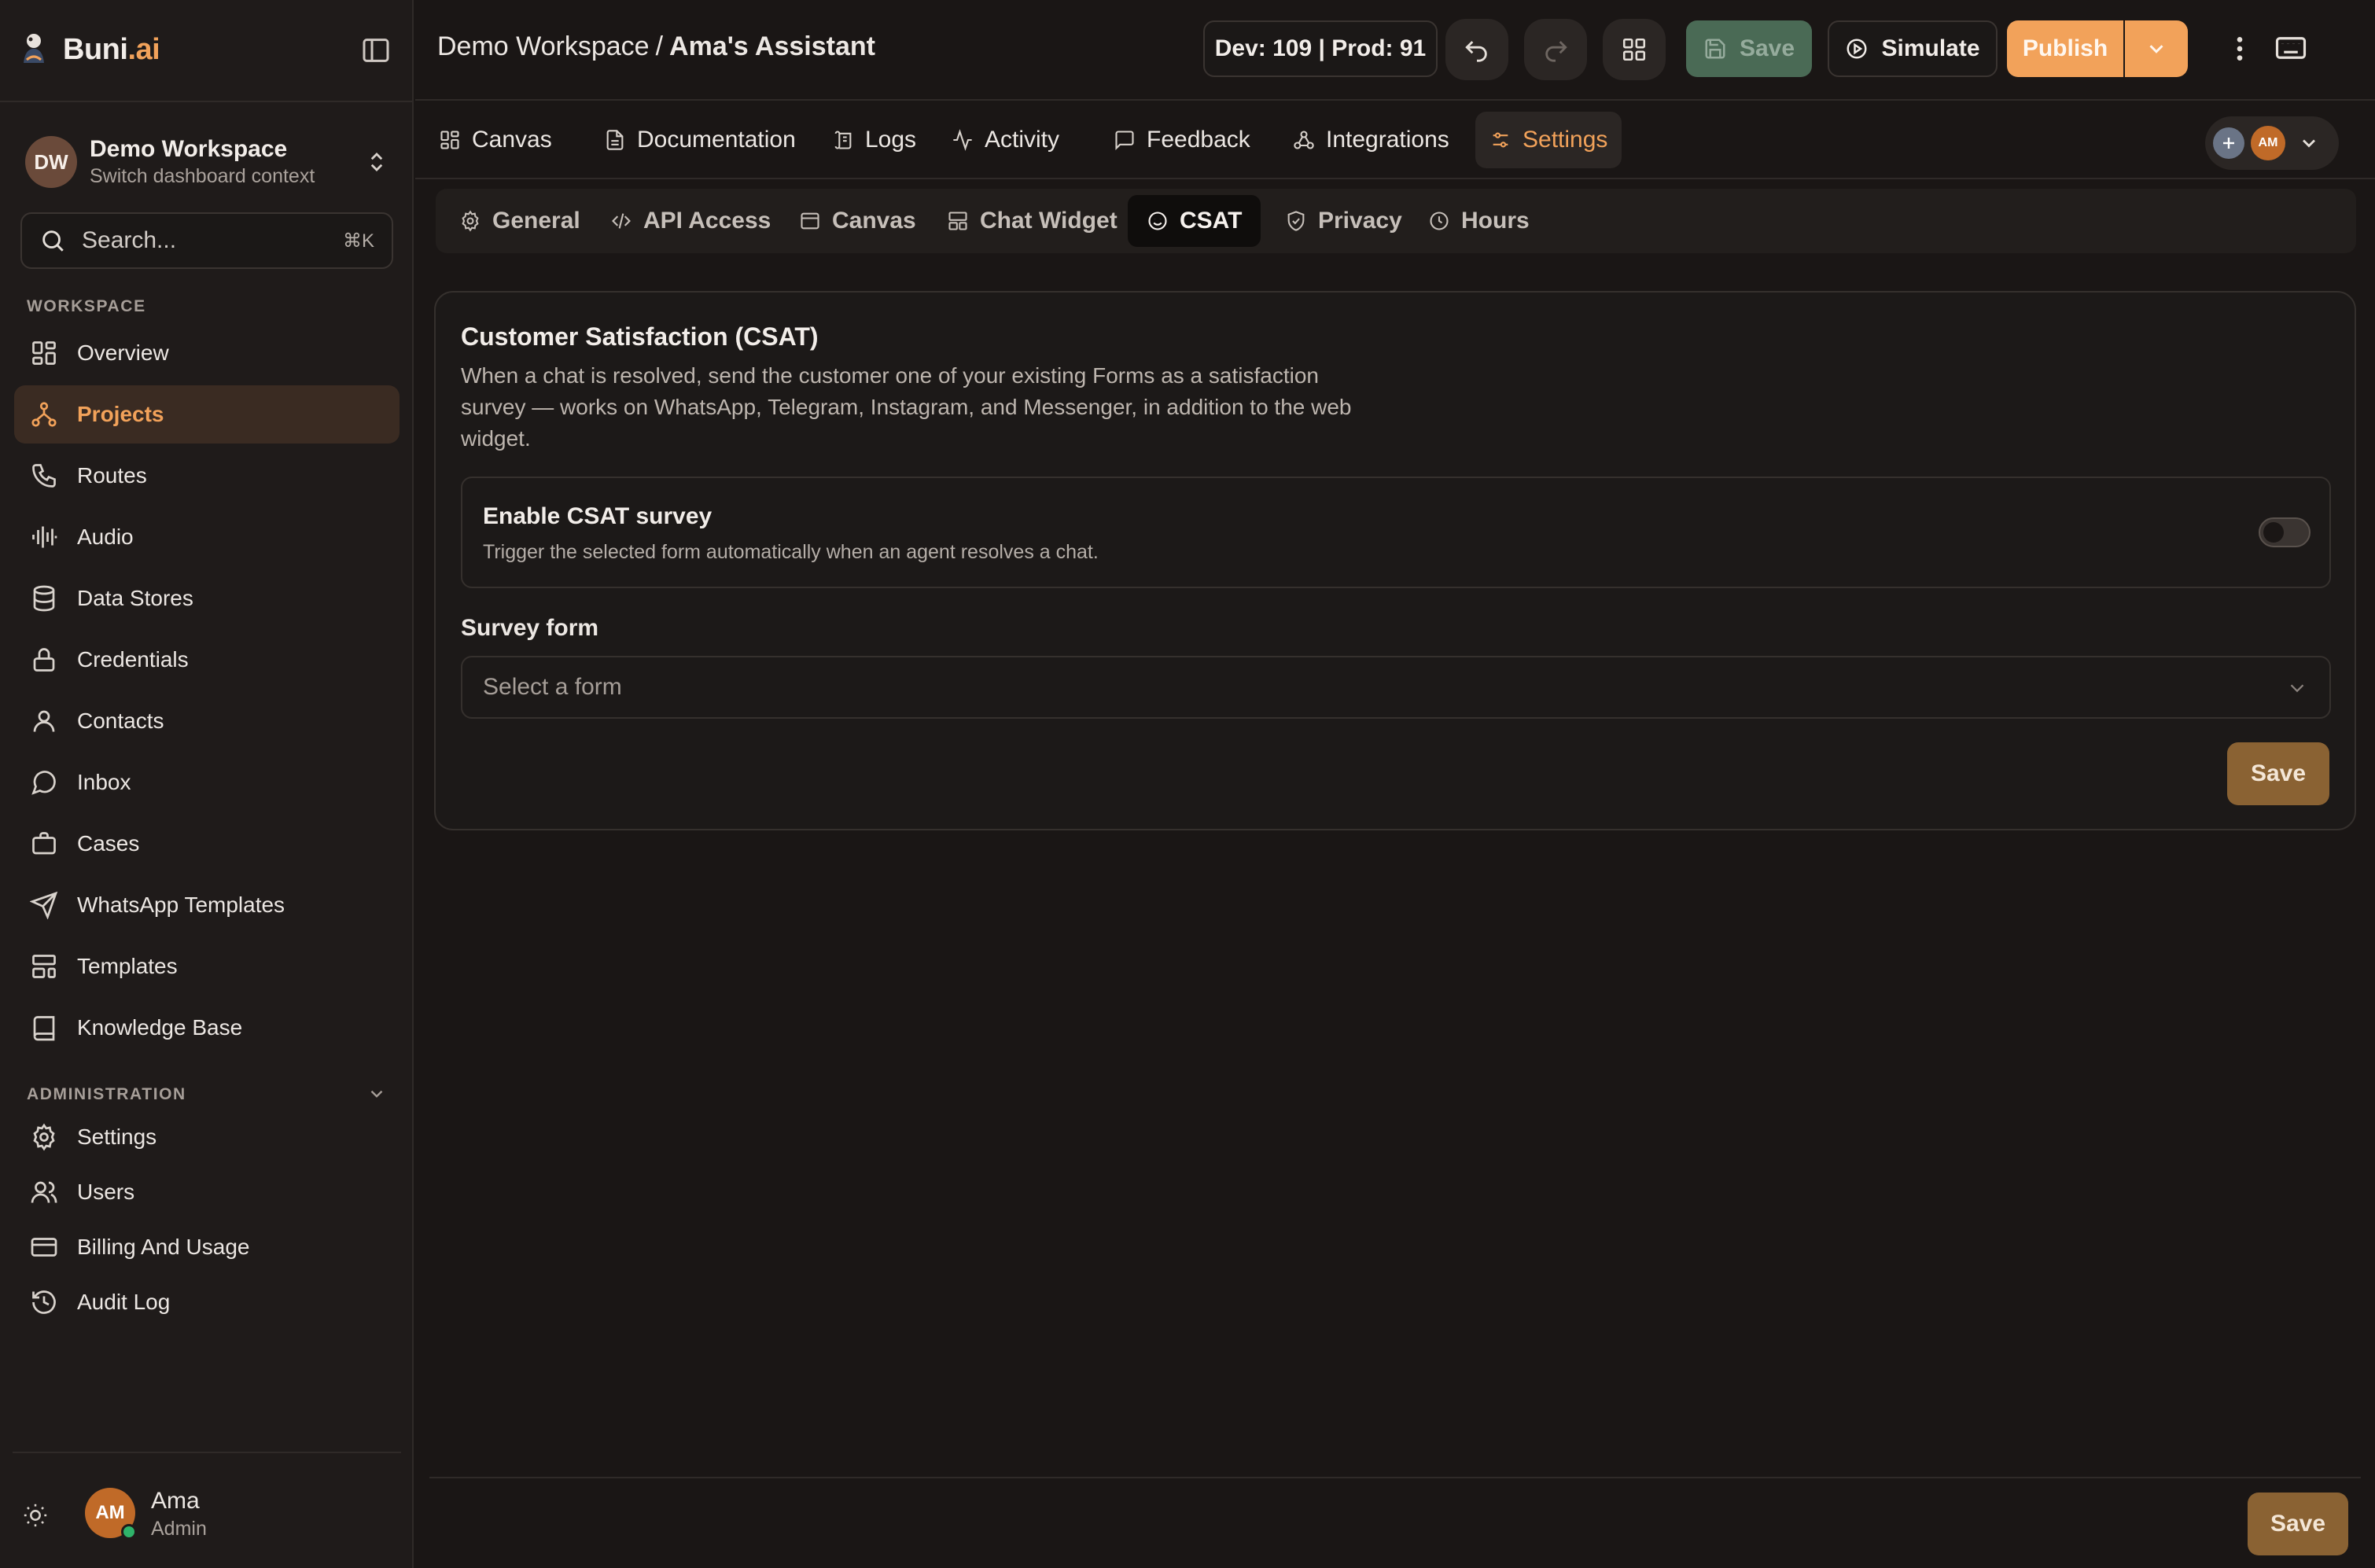 Image resolution: width=2375 pixels, height=1568 pixels. What do you see at coordinates (1548, 140) in the screenshot?
I see `tab-settings: Settings` at bounding box center [1548, 140].